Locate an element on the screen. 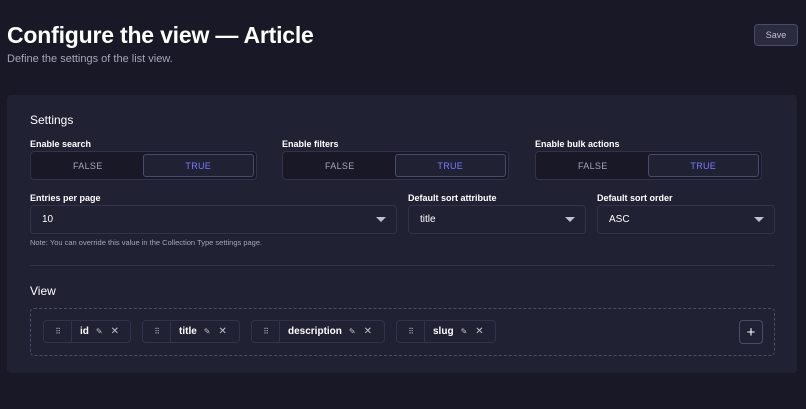 This screenshot has height=409, width=806. view-field-slug: ⠿ slug ✎ ✕ is located at coordinates (446, 331).